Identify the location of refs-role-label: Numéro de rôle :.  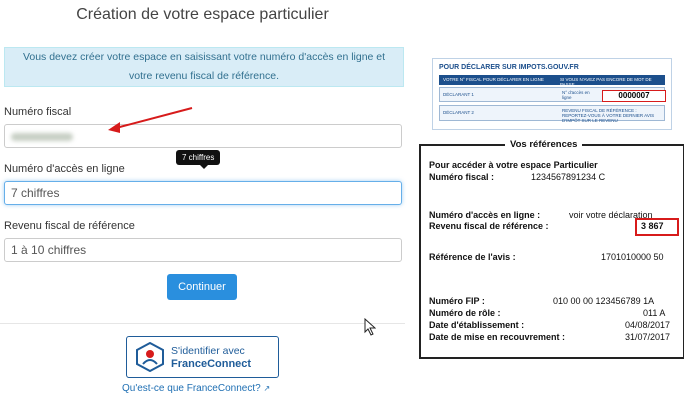
(465, 313).